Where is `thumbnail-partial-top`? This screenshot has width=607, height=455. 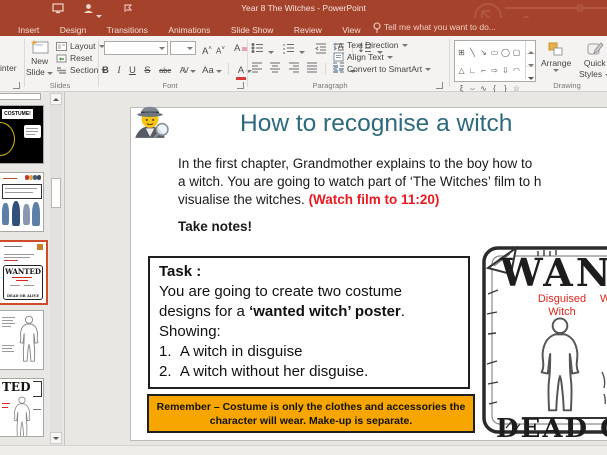 thumbnail-partial-top is located at coordinates (20, 96).